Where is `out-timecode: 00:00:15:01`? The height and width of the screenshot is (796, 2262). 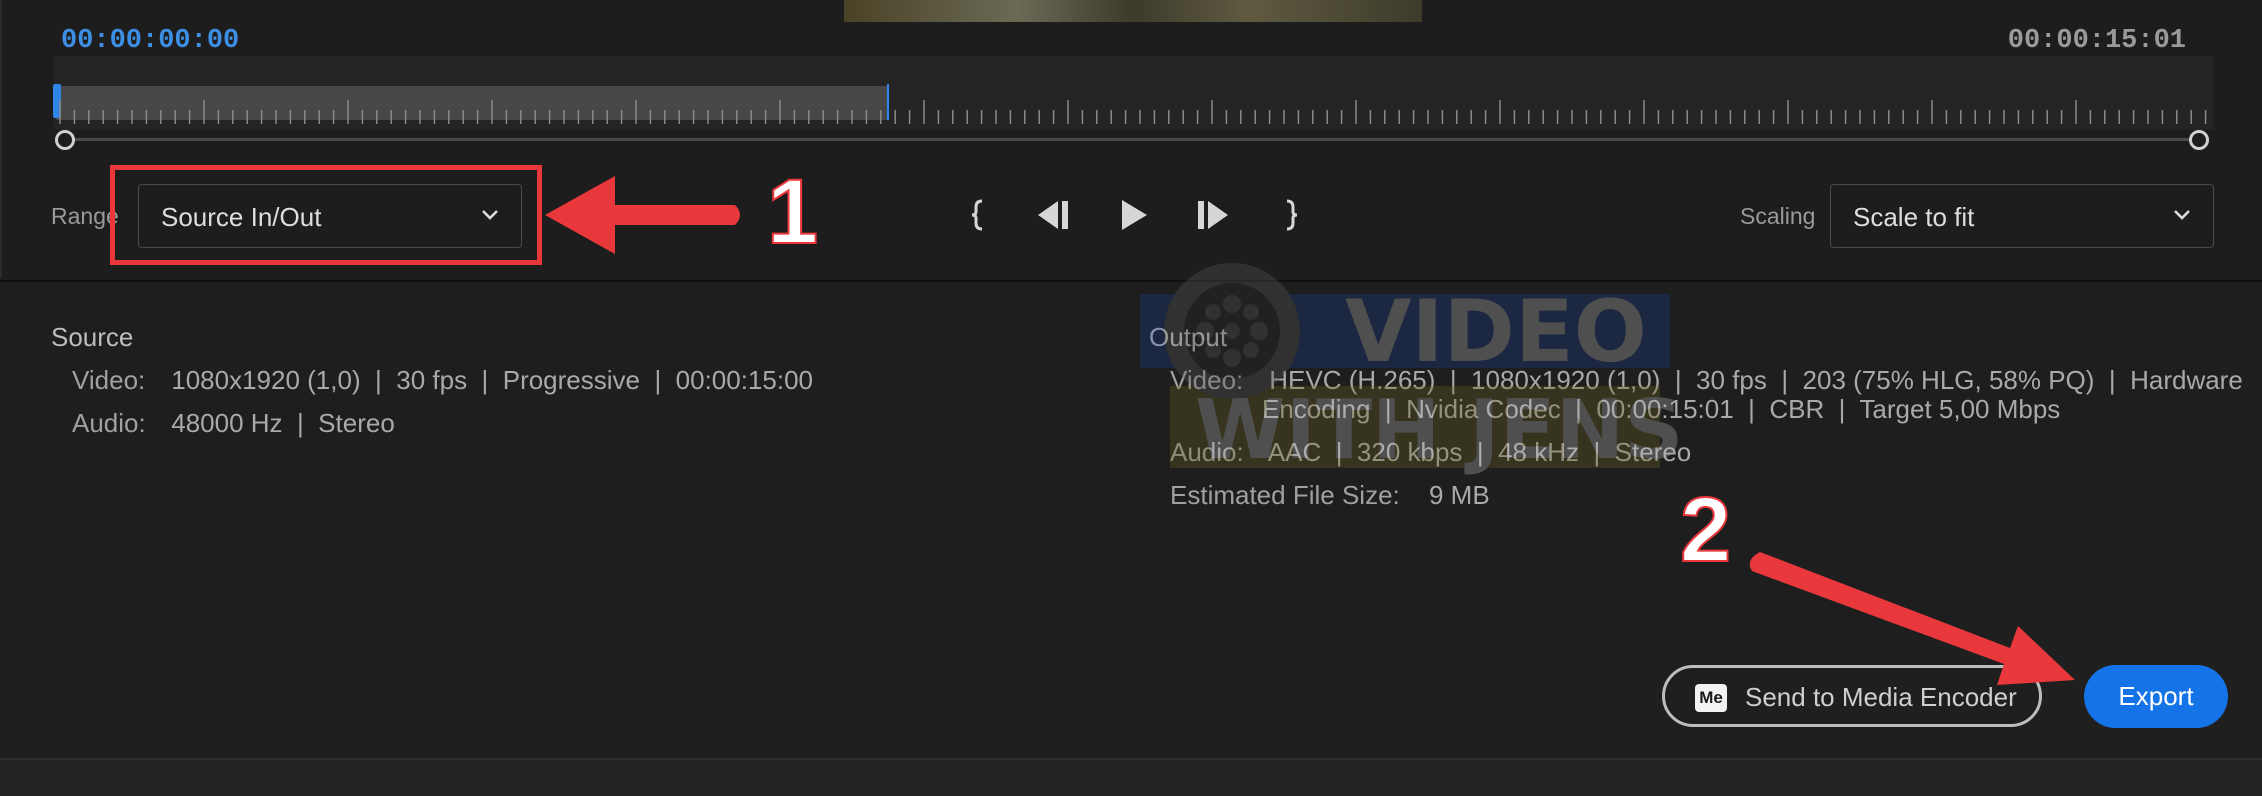 out-timecode: 00:00:15:01 is located at coordinates (2096, 41).